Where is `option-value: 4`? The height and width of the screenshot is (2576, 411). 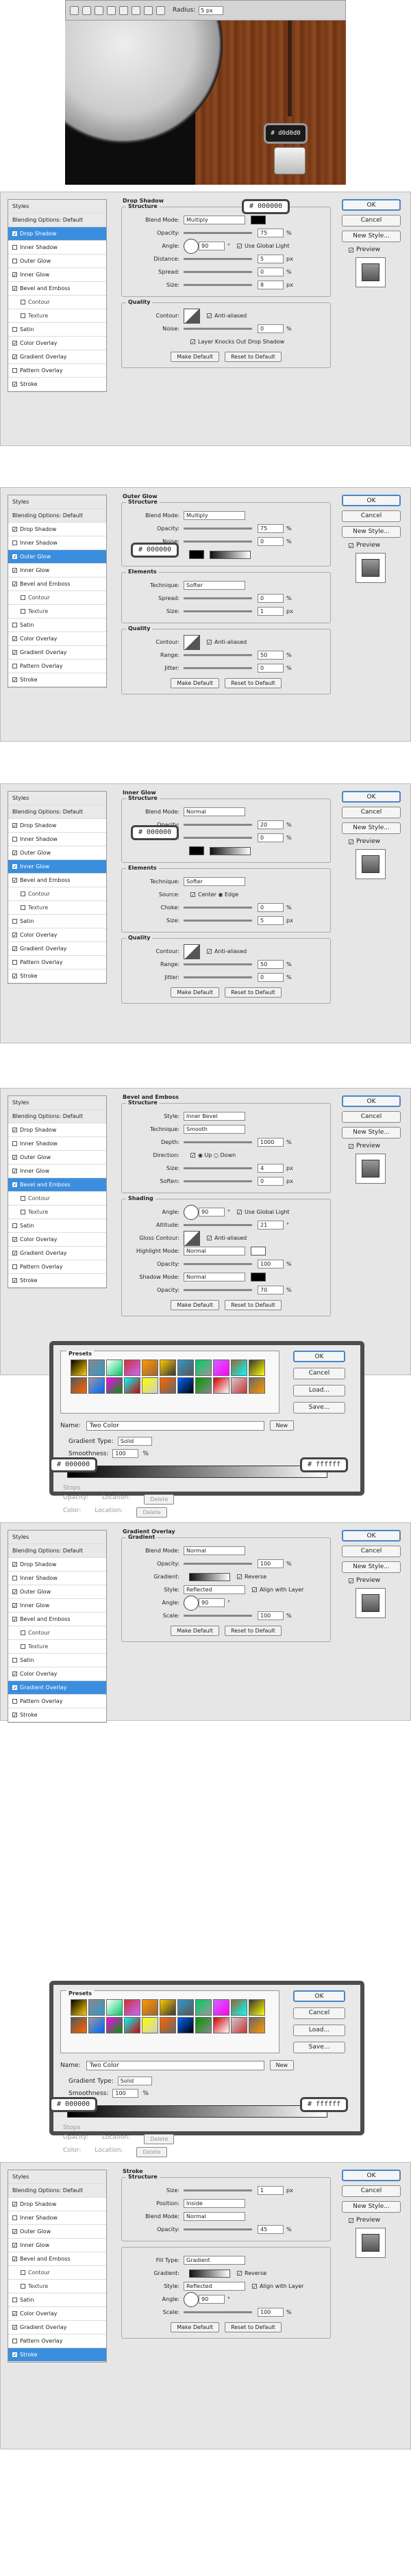 option-value: 4 is located at coordinates (271, 1168).